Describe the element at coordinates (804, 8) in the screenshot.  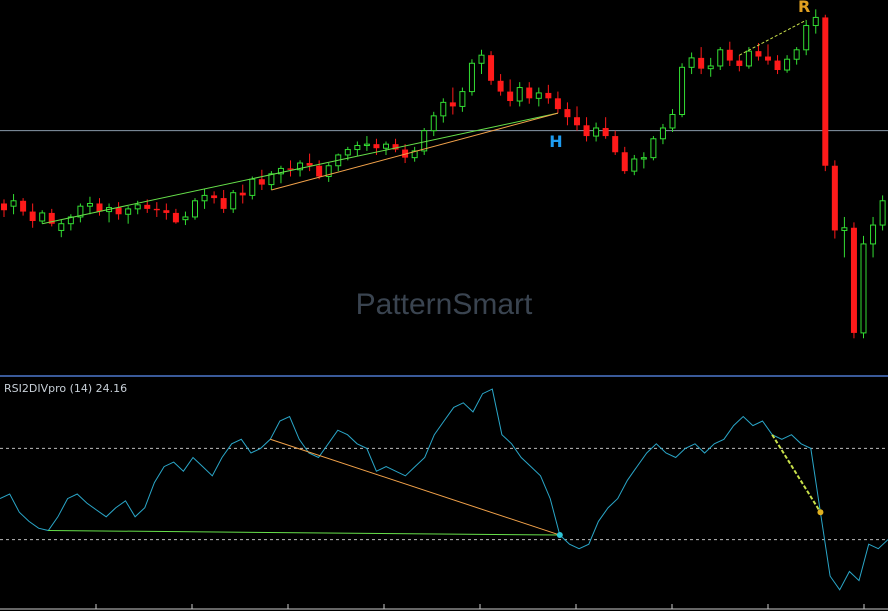
I see `marker-r-label: R` at that location.